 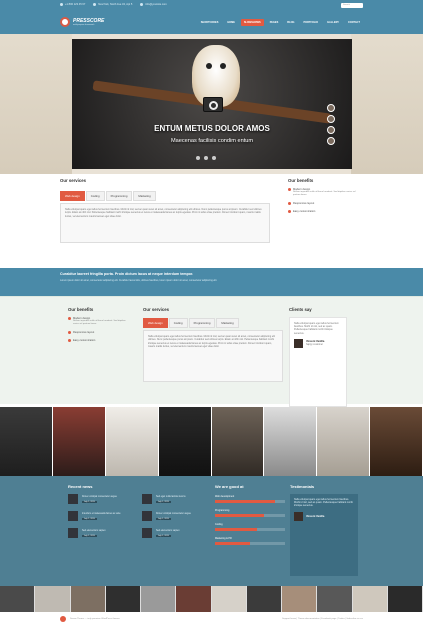 I want to click on nav-item-shortcodes: SHORTCODES, so click(x=210, y=22).